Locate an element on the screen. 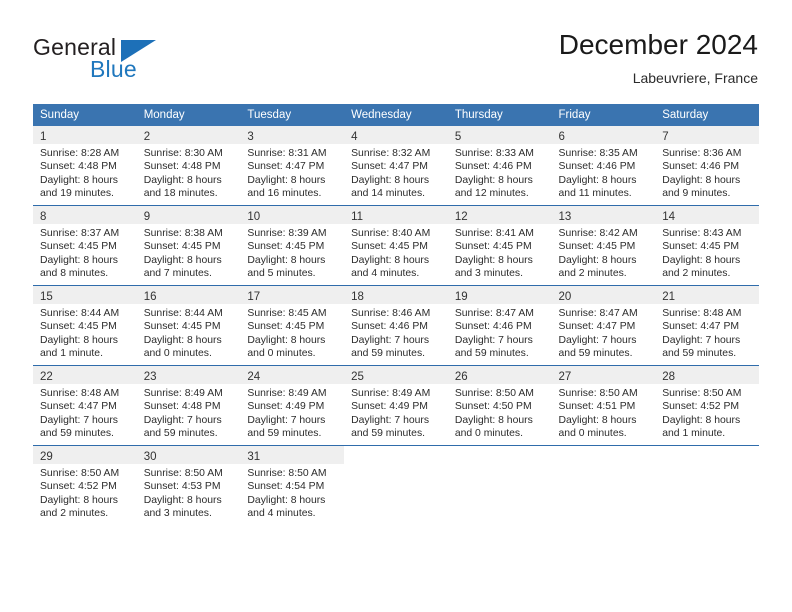 The width and height of the screenshot is (792, 612). day-number-band: 3 is located at coordinates (292, 135).